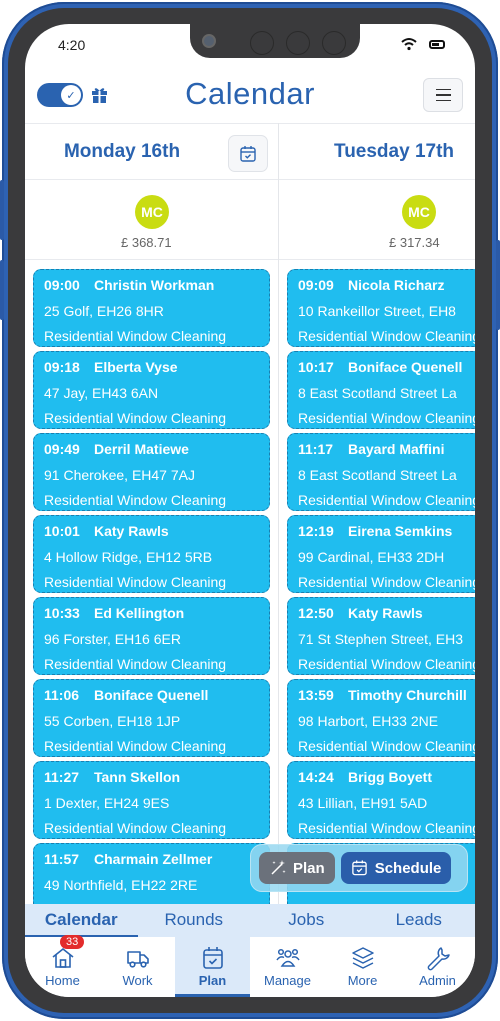 This screenshot has height=1021, width=500. What do you see at coordinates (368, 721) in the screenshot?
I see `job-address: 98 Harbort, EH33 2NE` at bounding box center [368, 721].